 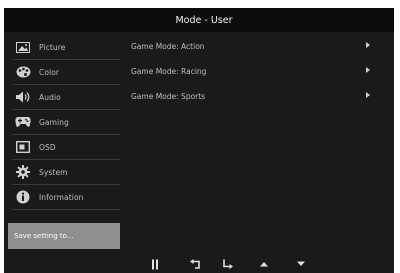 I want to click on sidebar-item-label: Audio, so click(x=50, y=97).